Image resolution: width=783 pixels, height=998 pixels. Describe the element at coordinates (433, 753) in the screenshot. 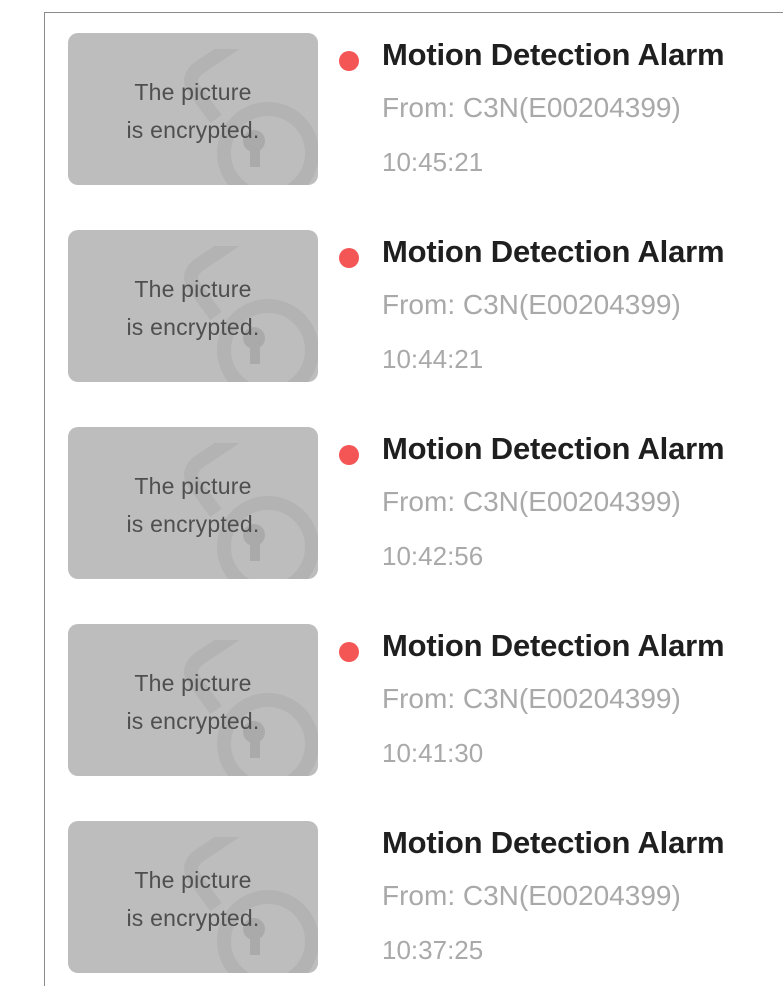

I see `alarm-timestamp: 10:41:30` at that location.